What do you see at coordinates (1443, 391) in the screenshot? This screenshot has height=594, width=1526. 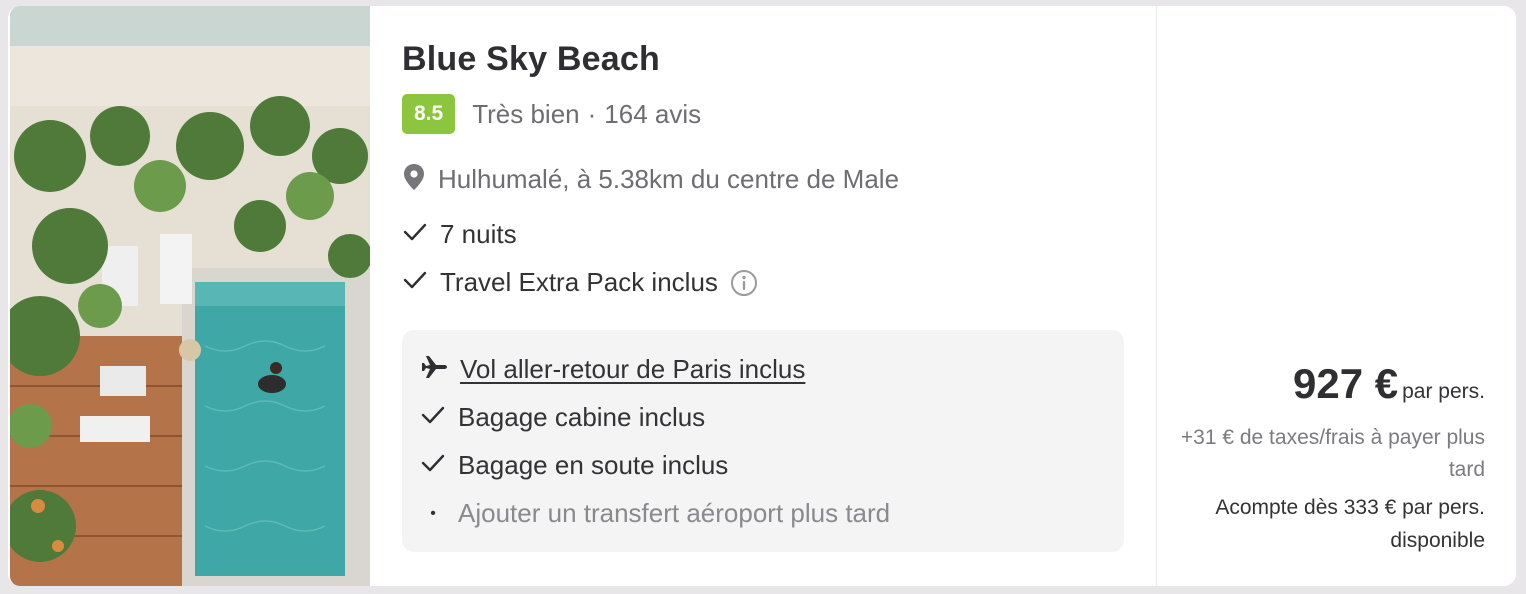 I see `price-unit: par pers.` at bounding box center [1443, 391].